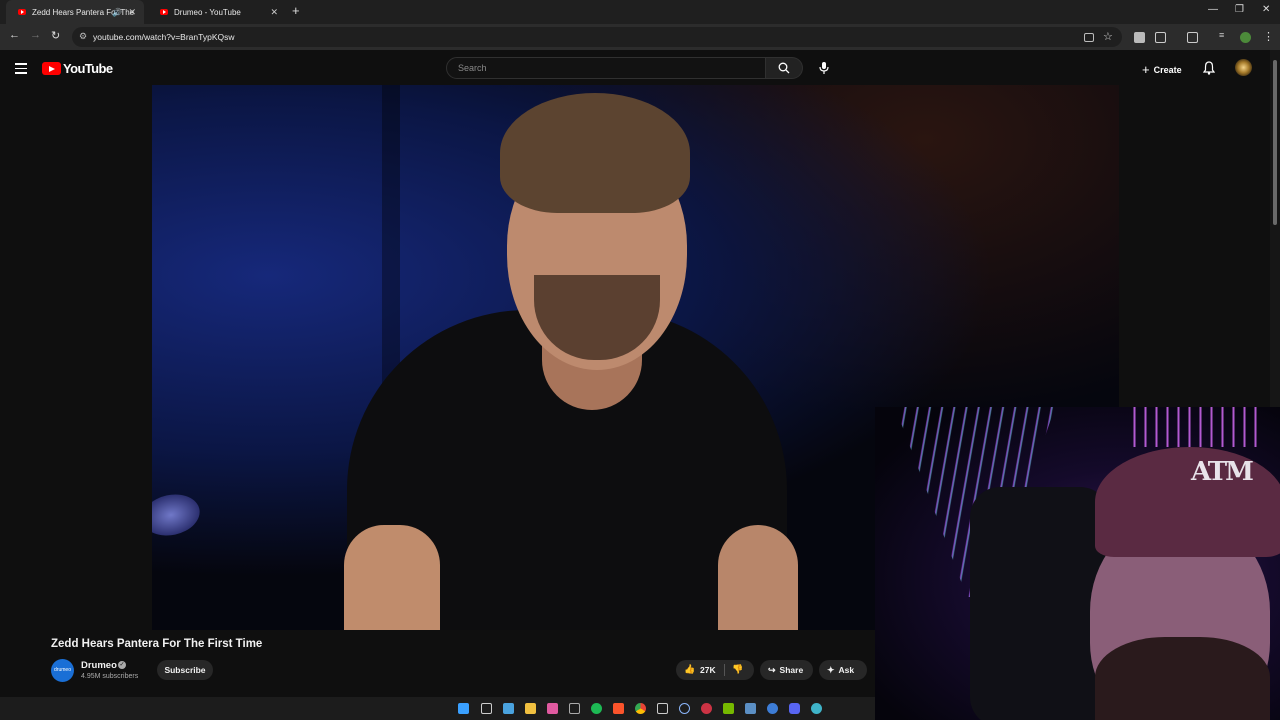 This screenshot has width=1280, height=720. I want to click on create-label: Create, so click(1167, 70).